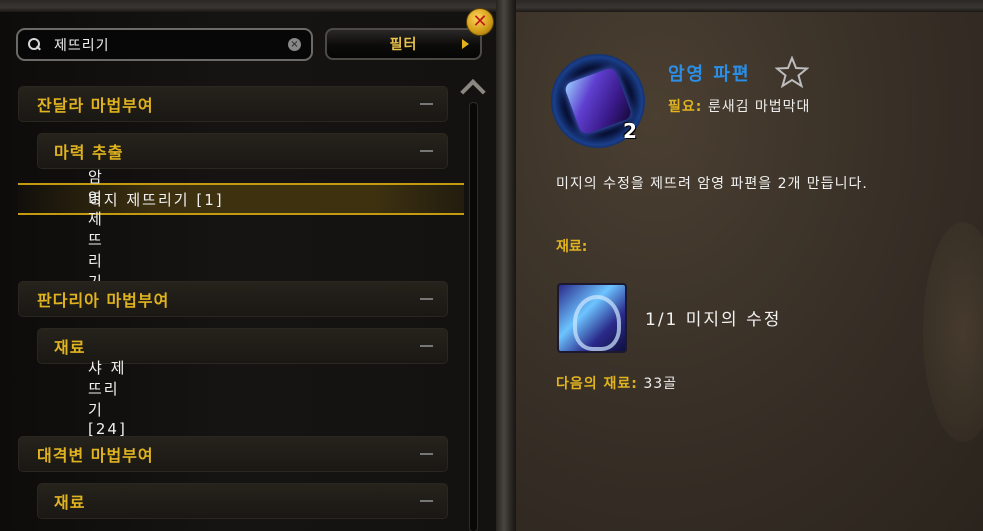  What do you see at coordinates (95, 105) in the screenshot?
I see `category-label: 잔달라 마법부여` at bounding box center [95, 105].